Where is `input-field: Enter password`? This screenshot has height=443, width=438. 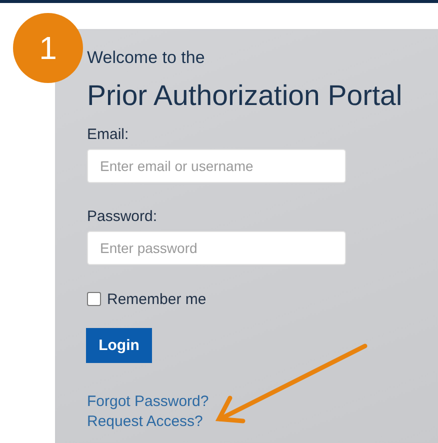
input-field: Enter password is located at coordinates (216, 248).